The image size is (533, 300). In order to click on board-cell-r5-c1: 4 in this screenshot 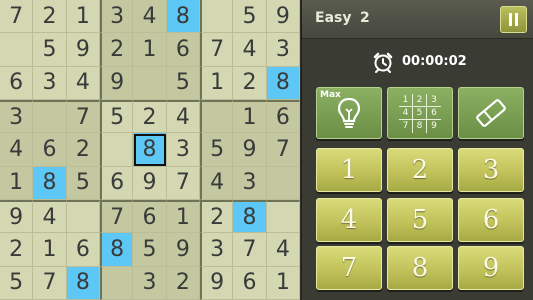, I will do `click(17, 150)`.